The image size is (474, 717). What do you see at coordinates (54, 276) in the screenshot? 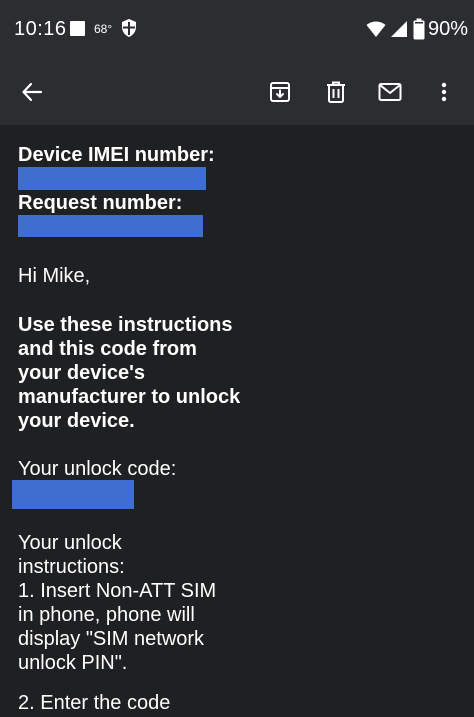
I see `greeting: Hi Mike,` at bounding box center [54, 276].